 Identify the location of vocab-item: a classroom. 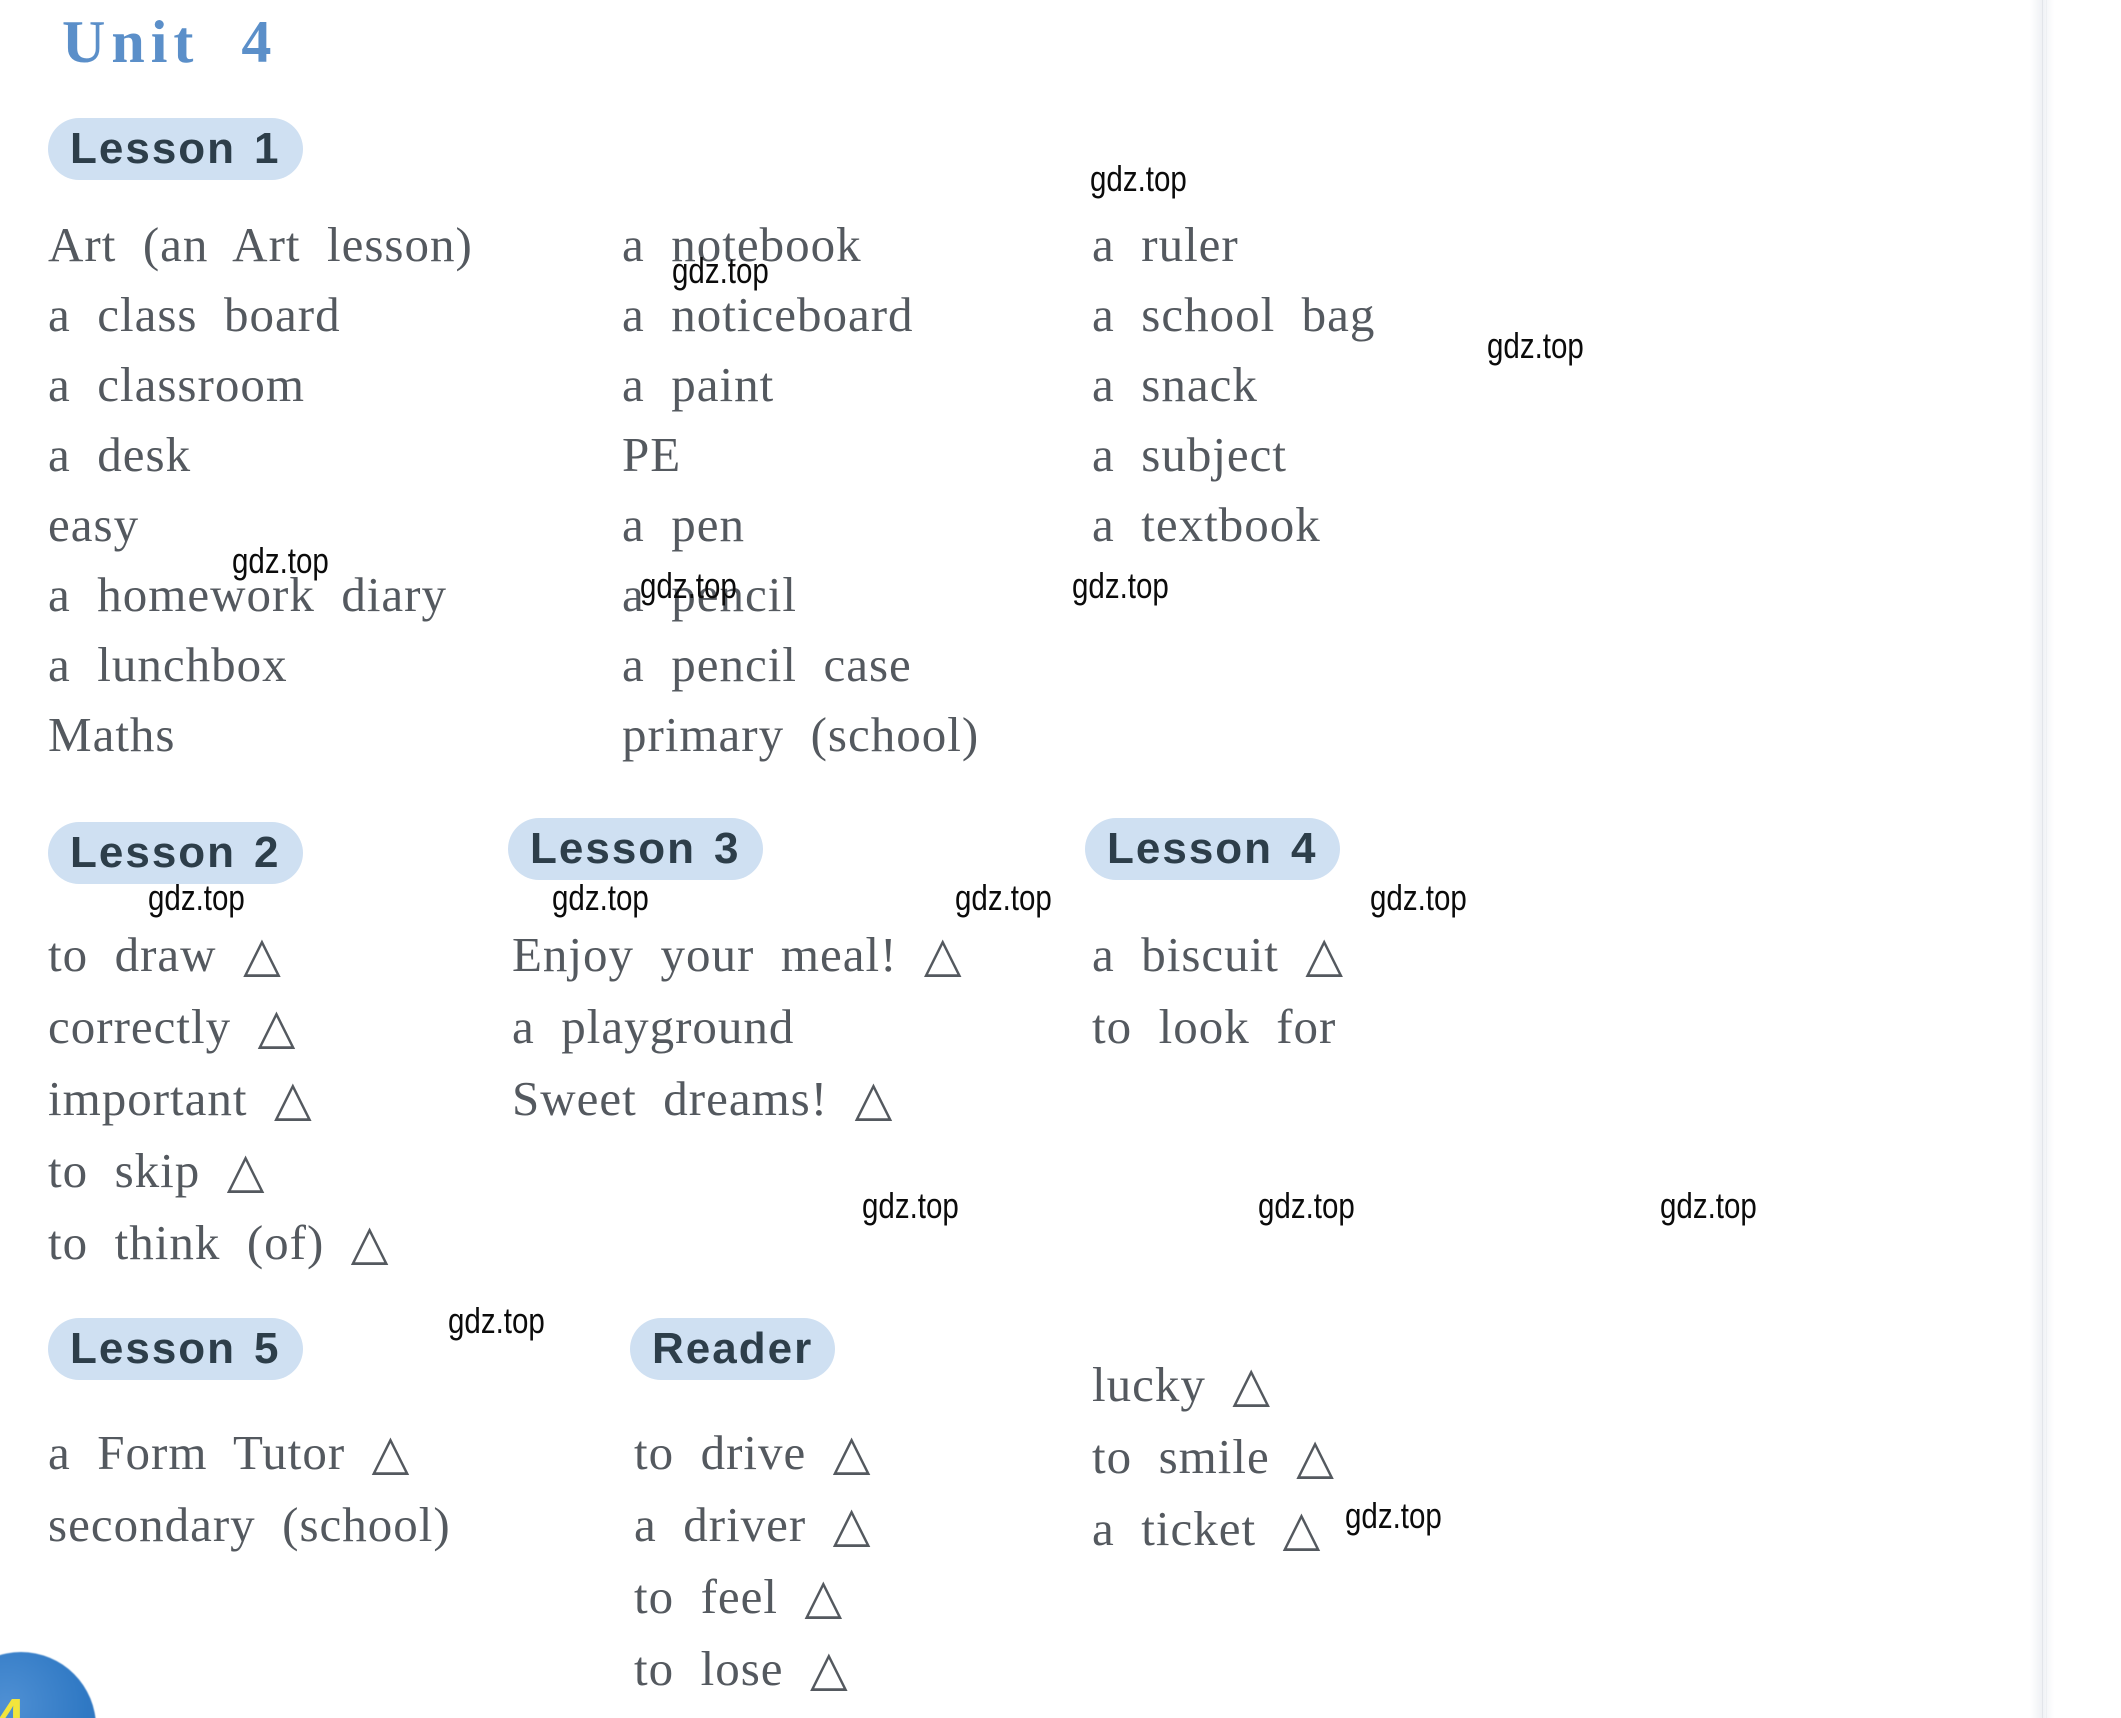
(176, 384).